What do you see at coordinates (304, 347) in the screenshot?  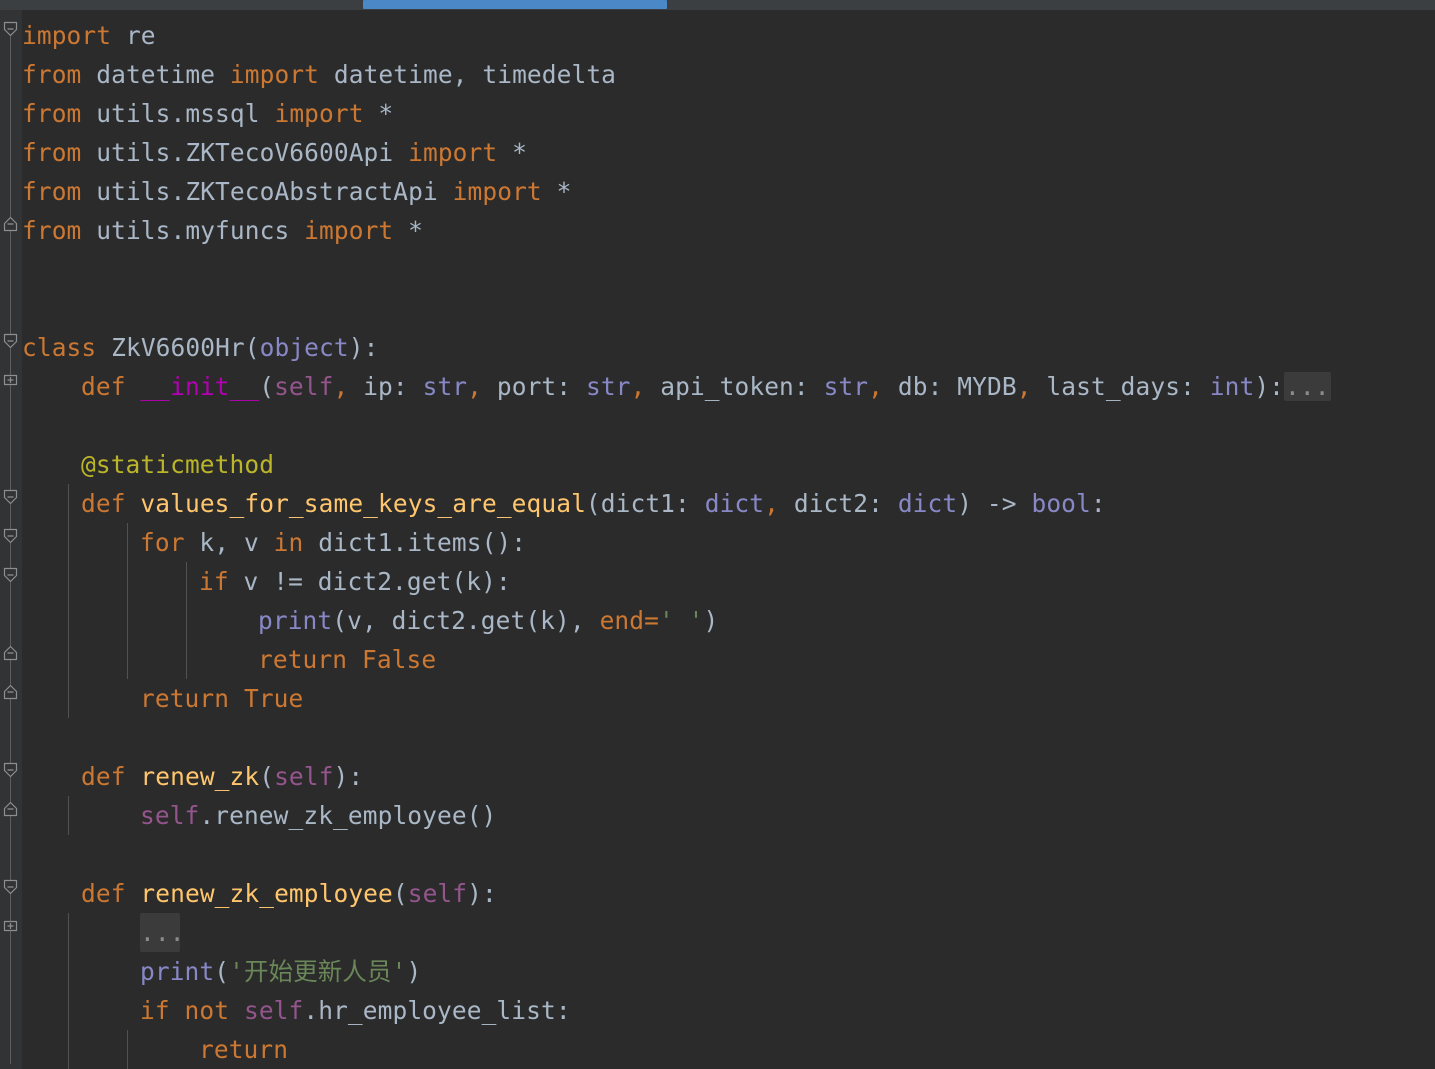 I see `token-base-class: object` at bounding box center [304, 347].